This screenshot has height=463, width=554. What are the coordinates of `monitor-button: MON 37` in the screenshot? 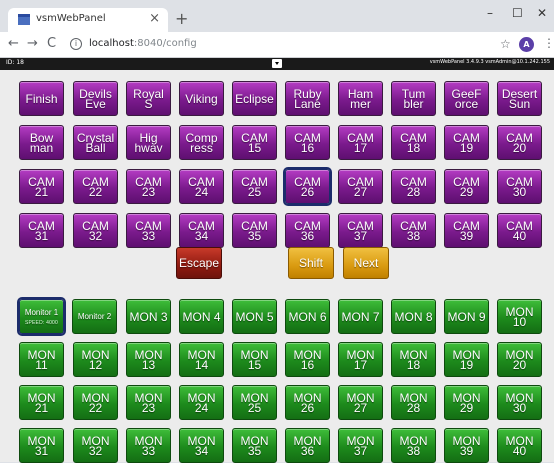 It's located at (360, 445).